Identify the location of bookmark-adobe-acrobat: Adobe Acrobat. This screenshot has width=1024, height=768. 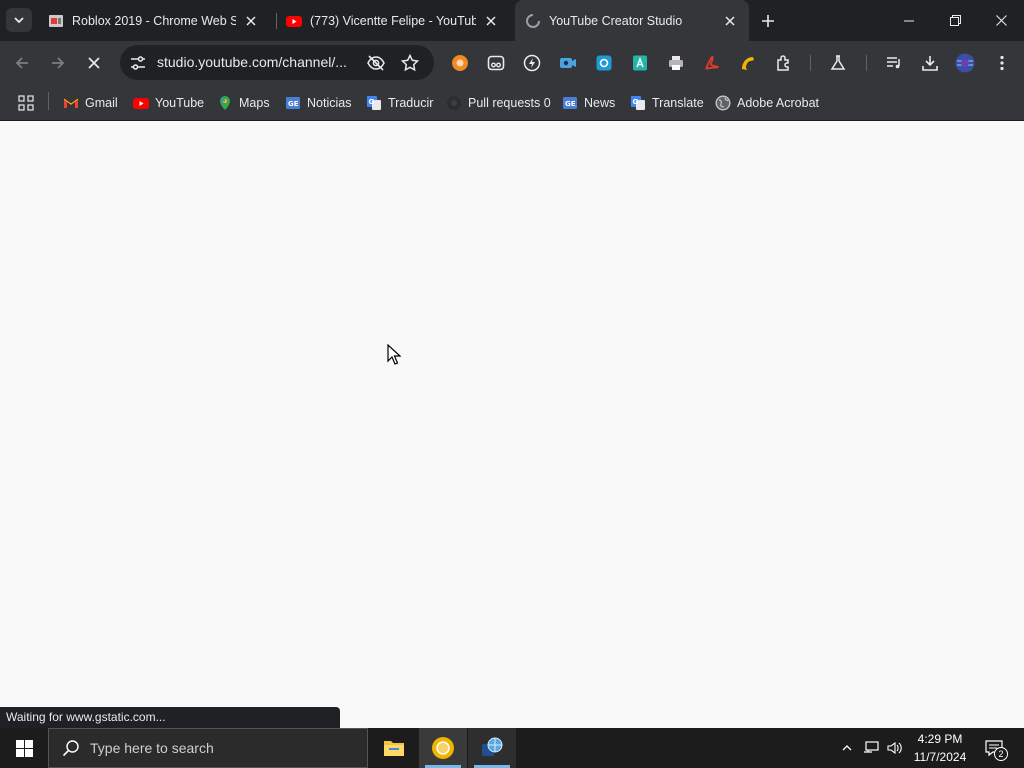
(767, 103).